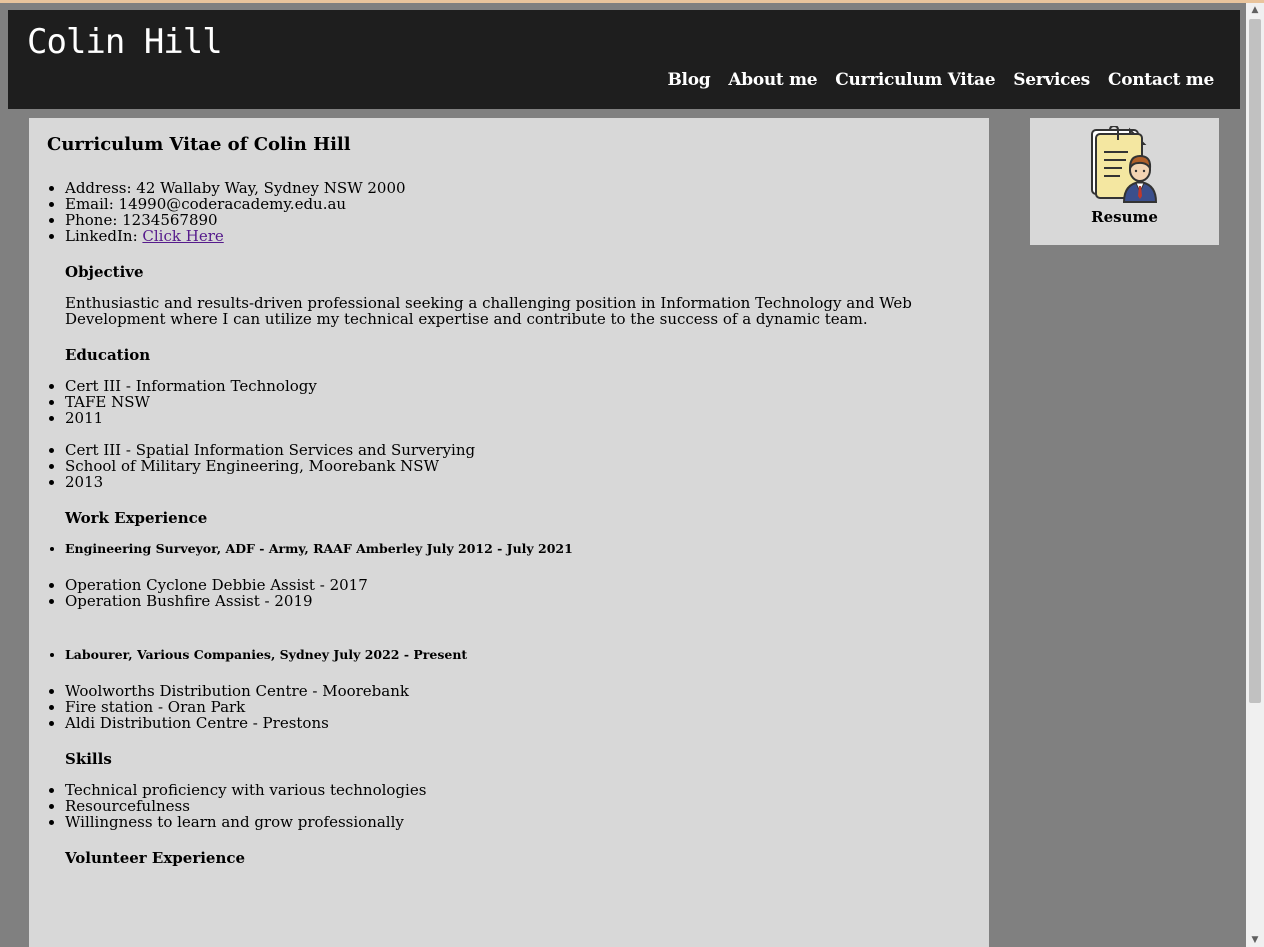 This screenshot has height=947, width=1264. I want to click on job-item: Aldi Distribution Centre - Prestons, so click(518, 723).